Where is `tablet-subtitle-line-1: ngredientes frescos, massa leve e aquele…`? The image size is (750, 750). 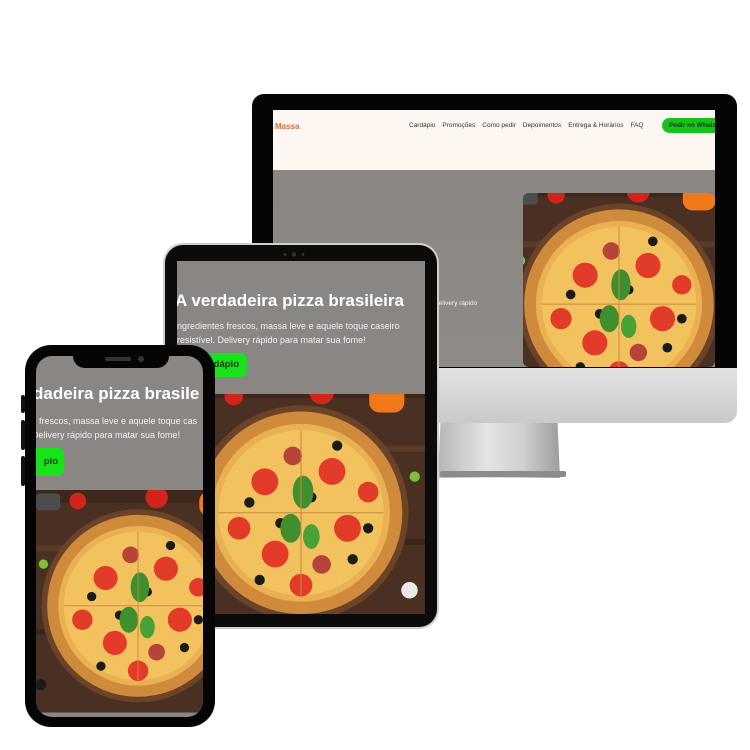
tablet-subtitle-line-1: ngredientes frescos, massa leve e aquele… is located at coordinates (288, 326).